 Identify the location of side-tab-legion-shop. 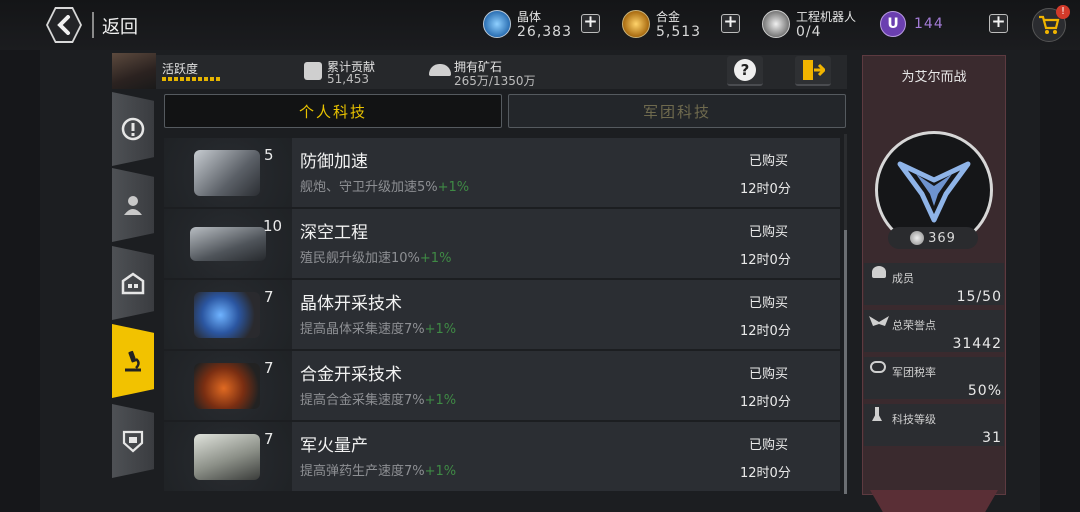
(133, 441).